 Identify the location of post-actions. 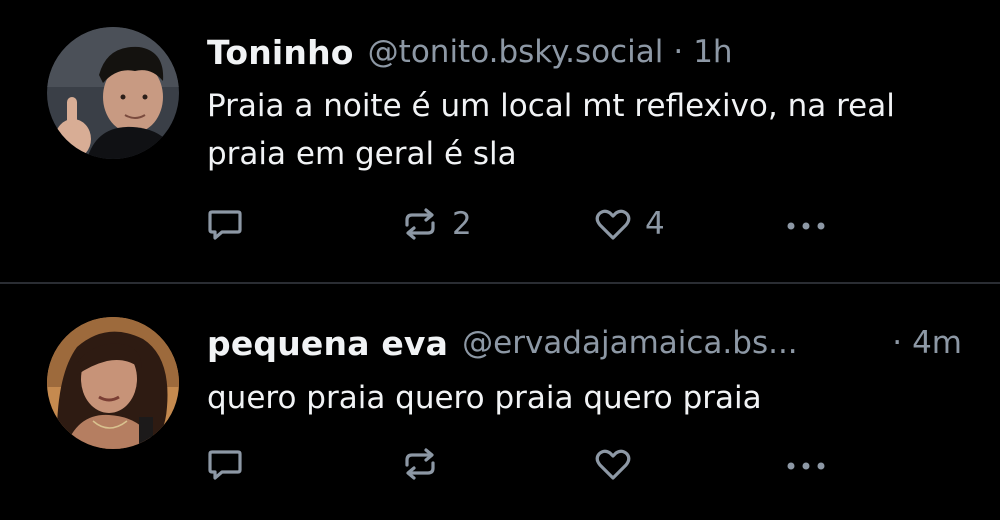
(500, 464).